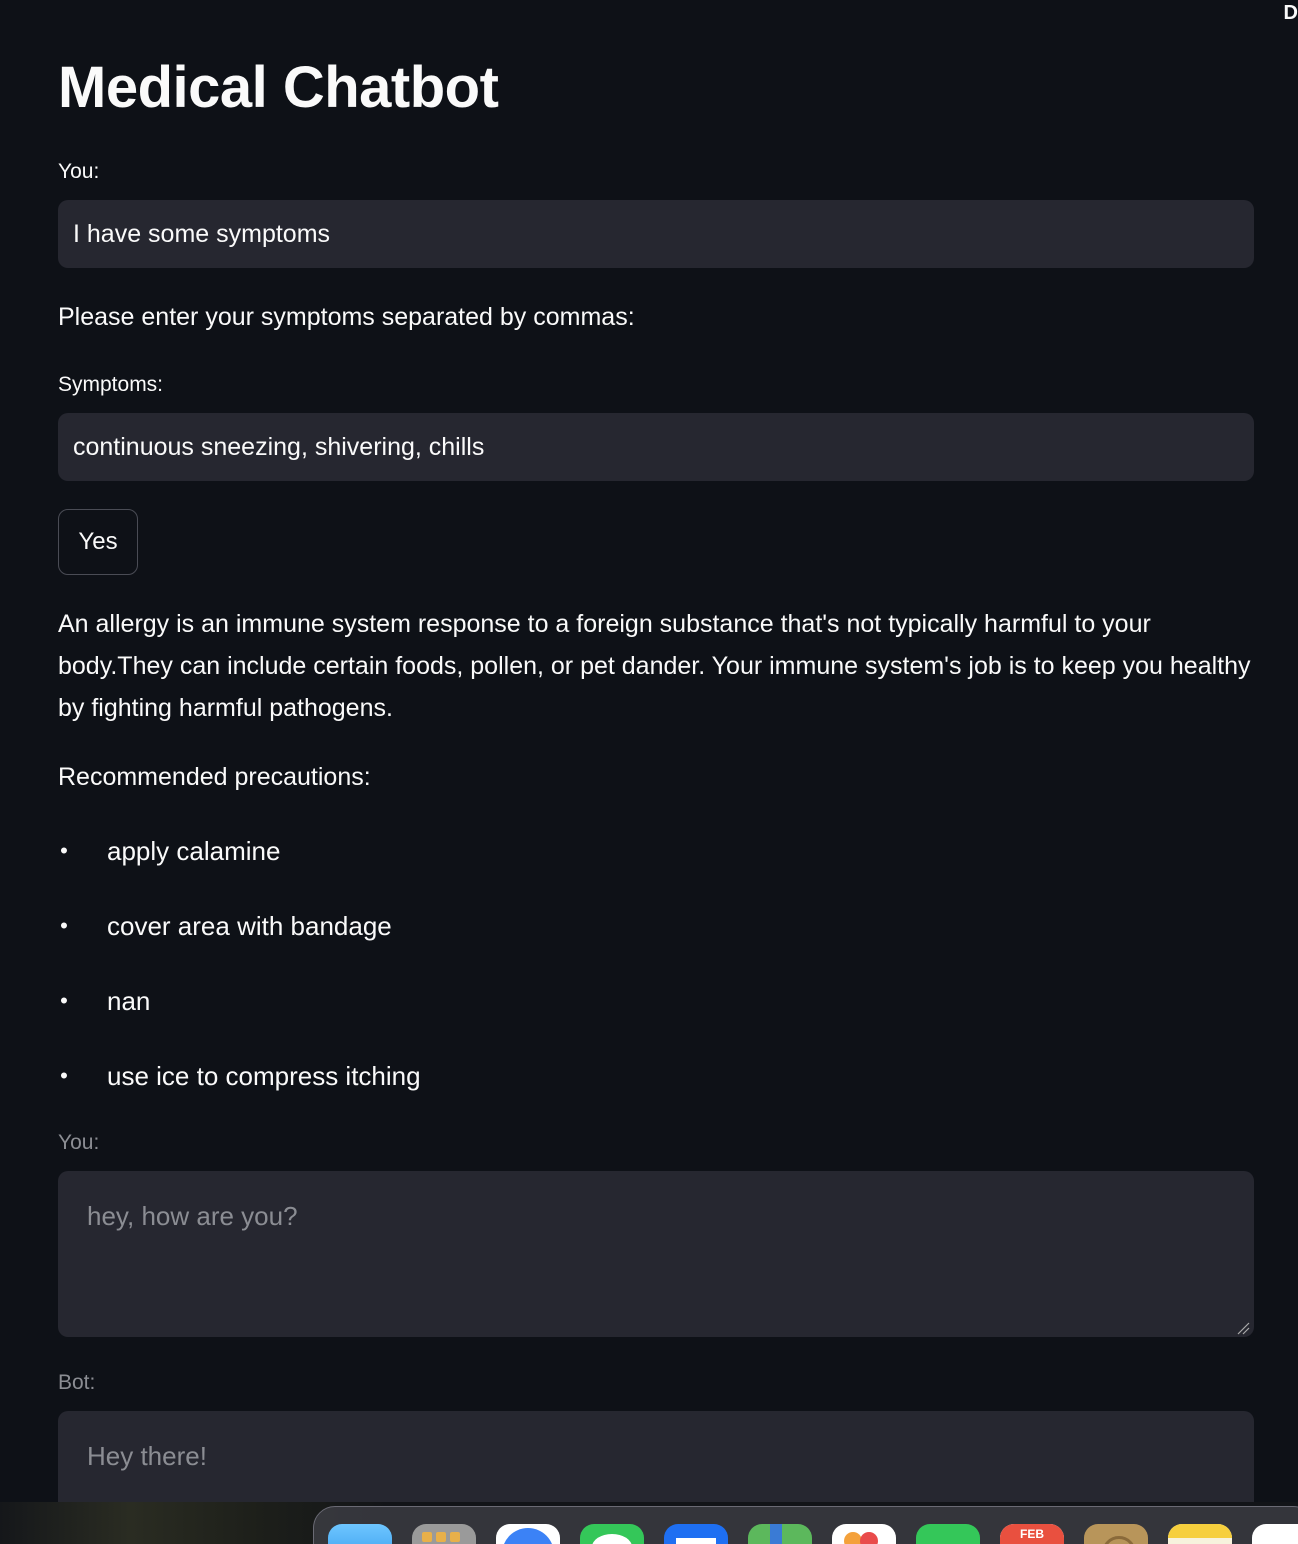 This screenshot has width=1298, height=1544. I want to click on mail-icon, so click(696, 1534).